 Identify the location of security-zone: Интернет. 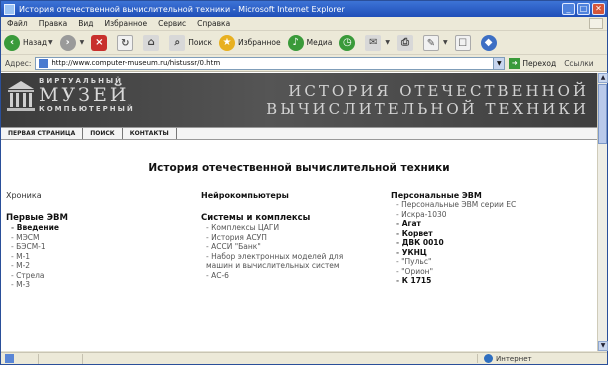
(542, 358).